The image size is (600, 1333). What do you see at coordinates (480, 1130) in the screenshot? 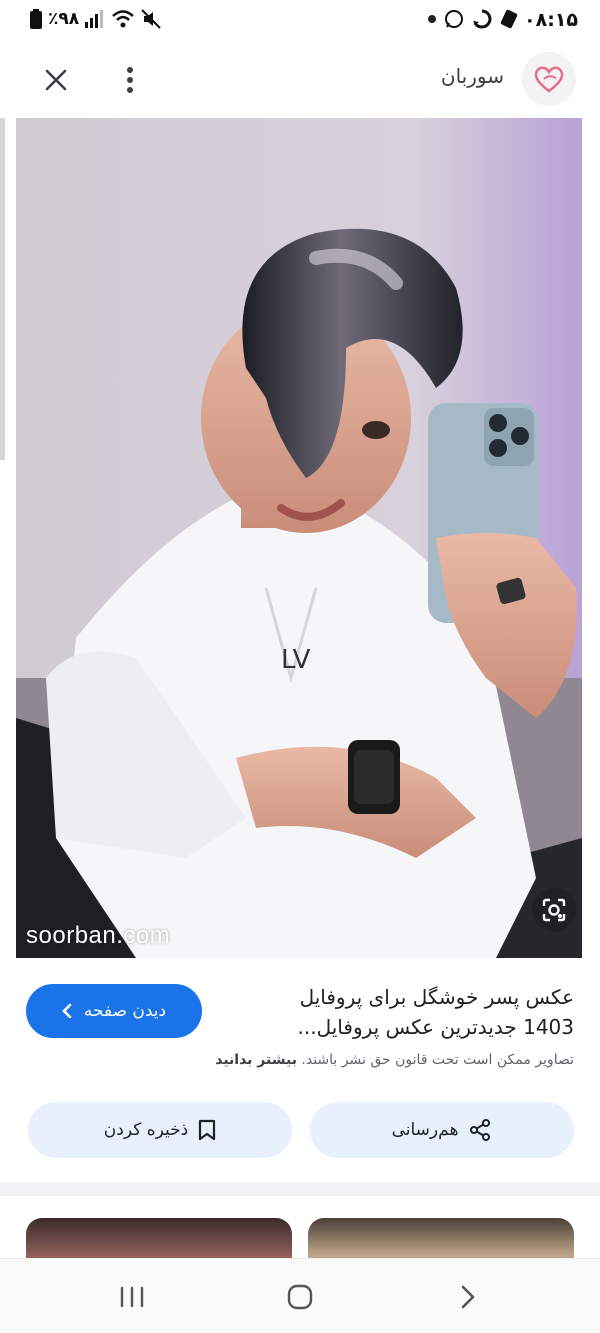
I see `share-icon` at bounding box center [480, 1130].